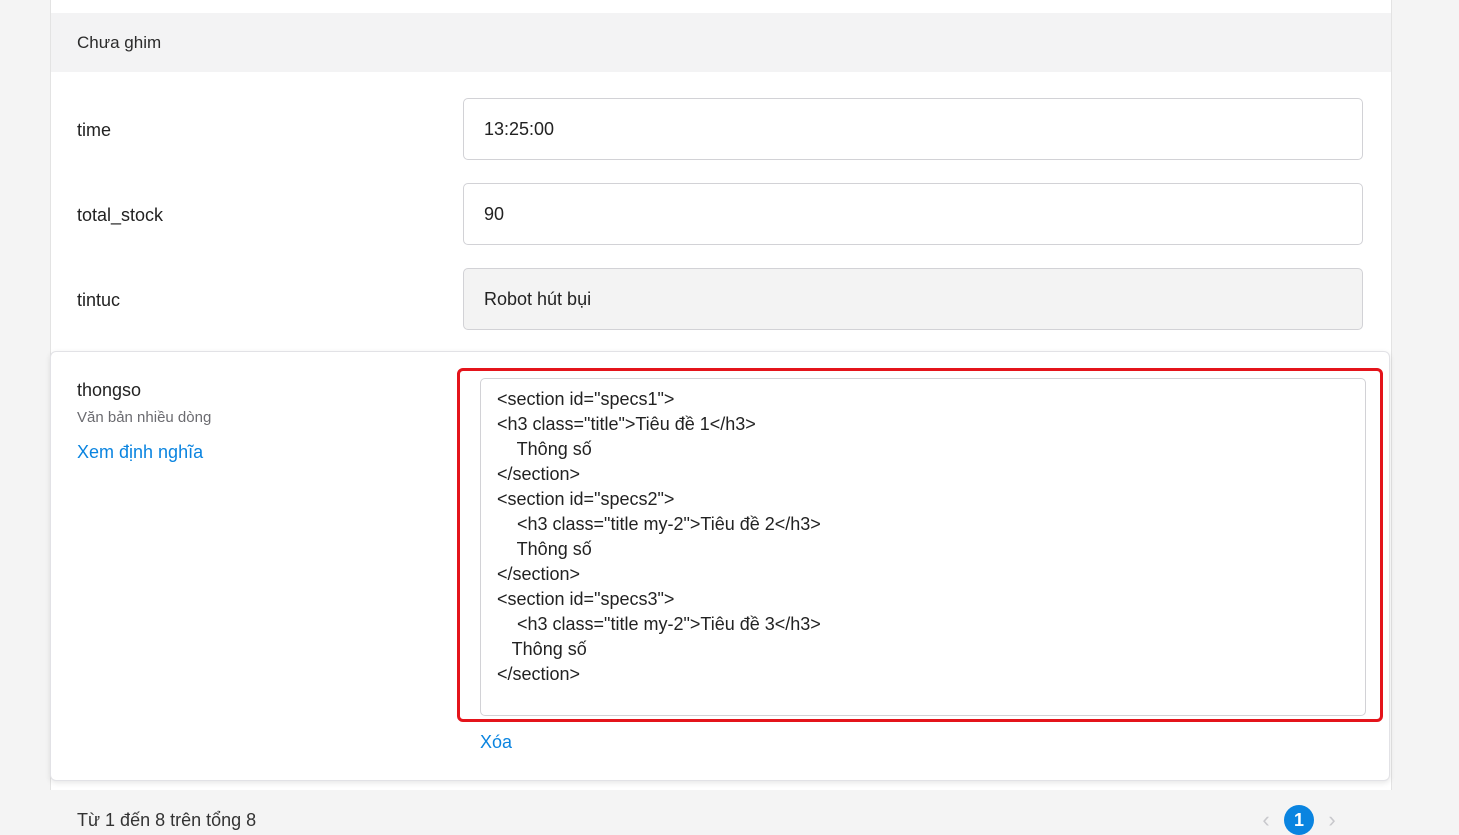  What do you see at coordinates (496, 742) in the screenshot?
I see `delete-link: Xóa` at bounding box center [496, 742].